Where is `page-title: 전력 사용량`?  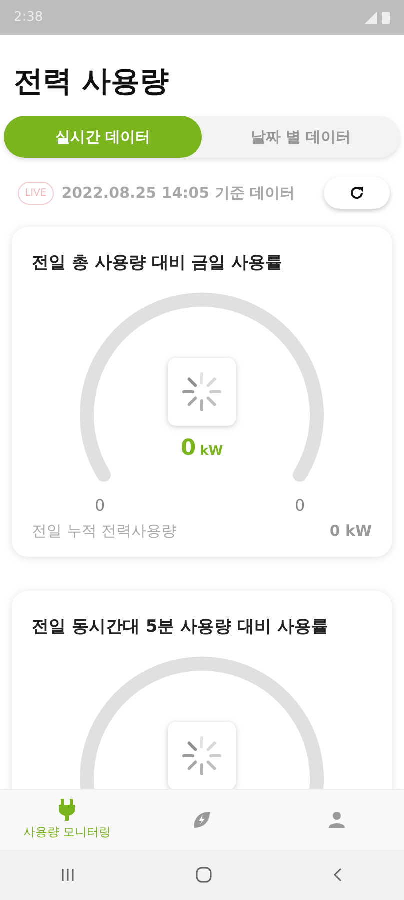 page-title: 전력 사용량 is located at coordinates (92, 81).